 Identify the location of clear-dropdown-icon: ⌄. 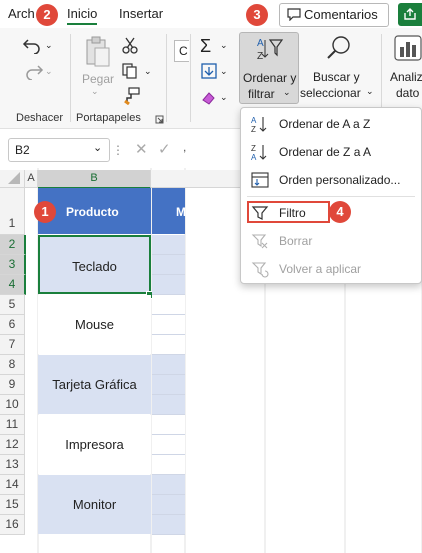
(224, 97).